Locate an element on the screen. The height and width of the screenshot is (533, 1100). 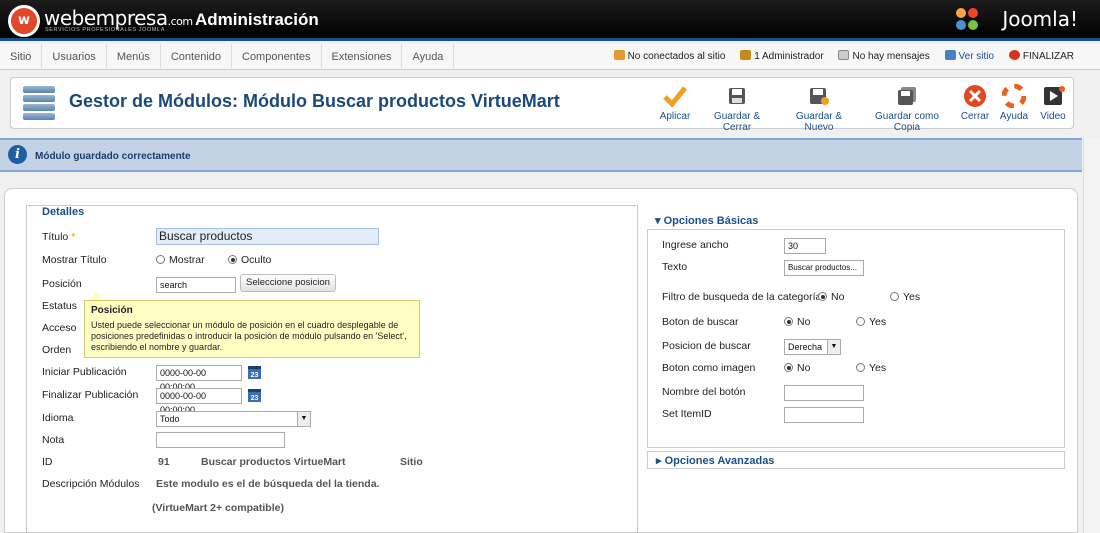
apply-button: Aplicar is located at coordinates (675, 102).